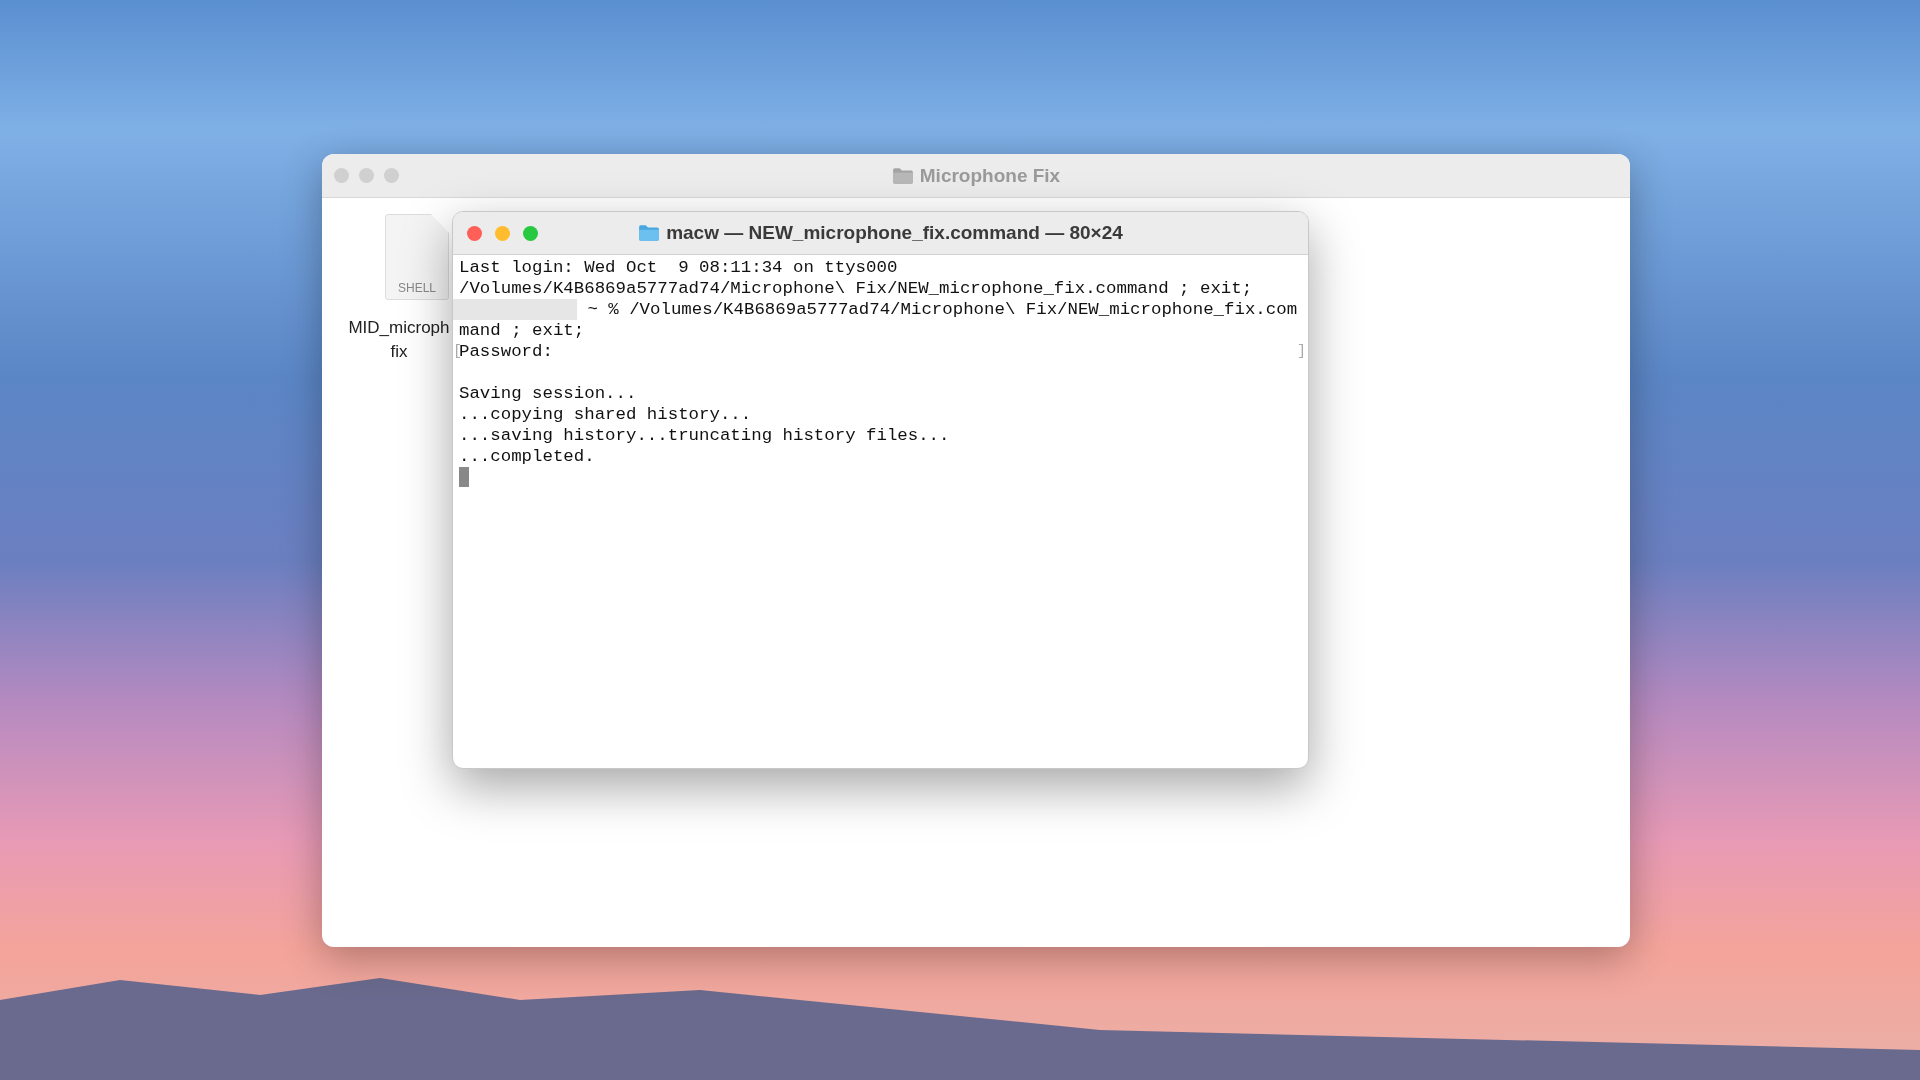  I want to click on bracket-mark: ], so click(1301, 352).